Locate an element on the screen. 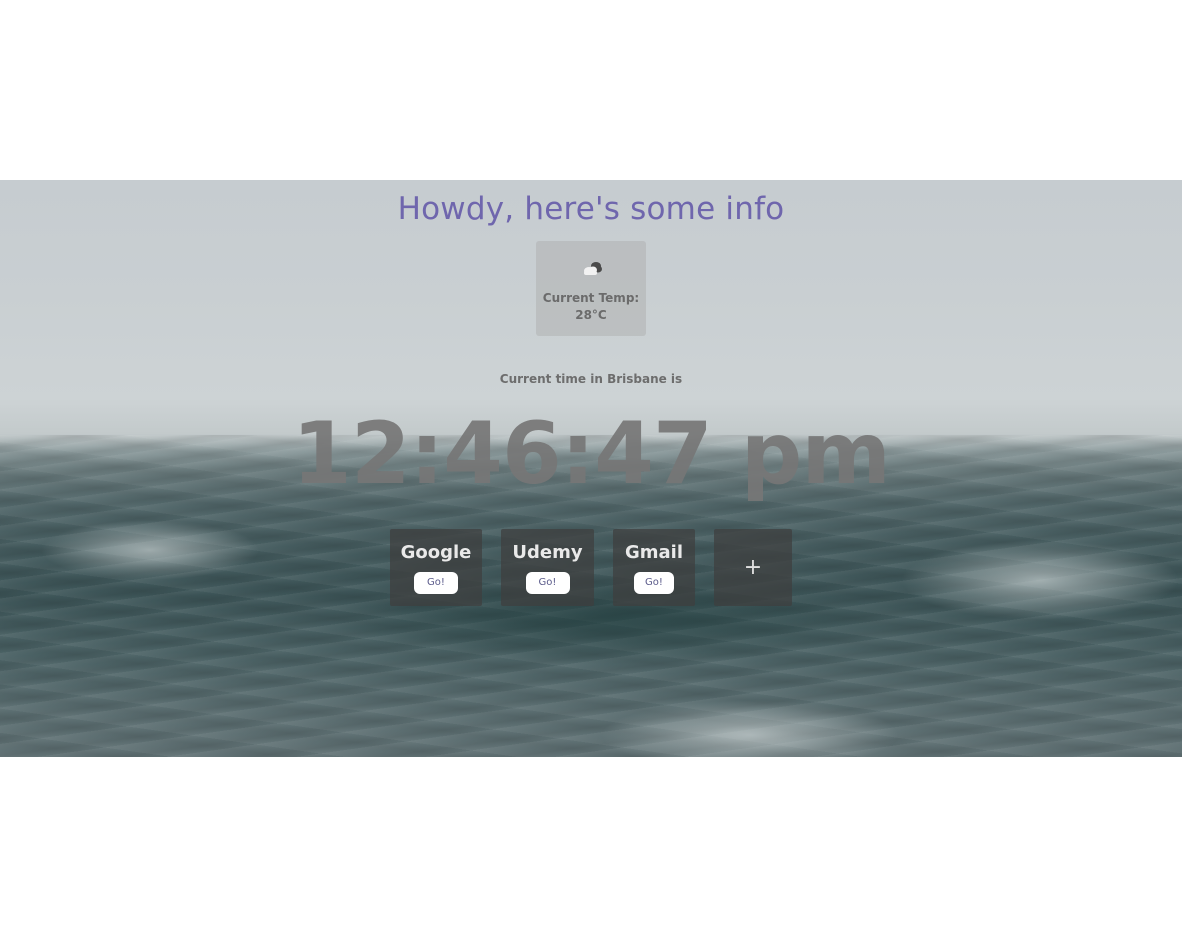 This screenshot has height=937, width=1182. page-title: Howdy, here's some info is located at coordinates (591, 209).